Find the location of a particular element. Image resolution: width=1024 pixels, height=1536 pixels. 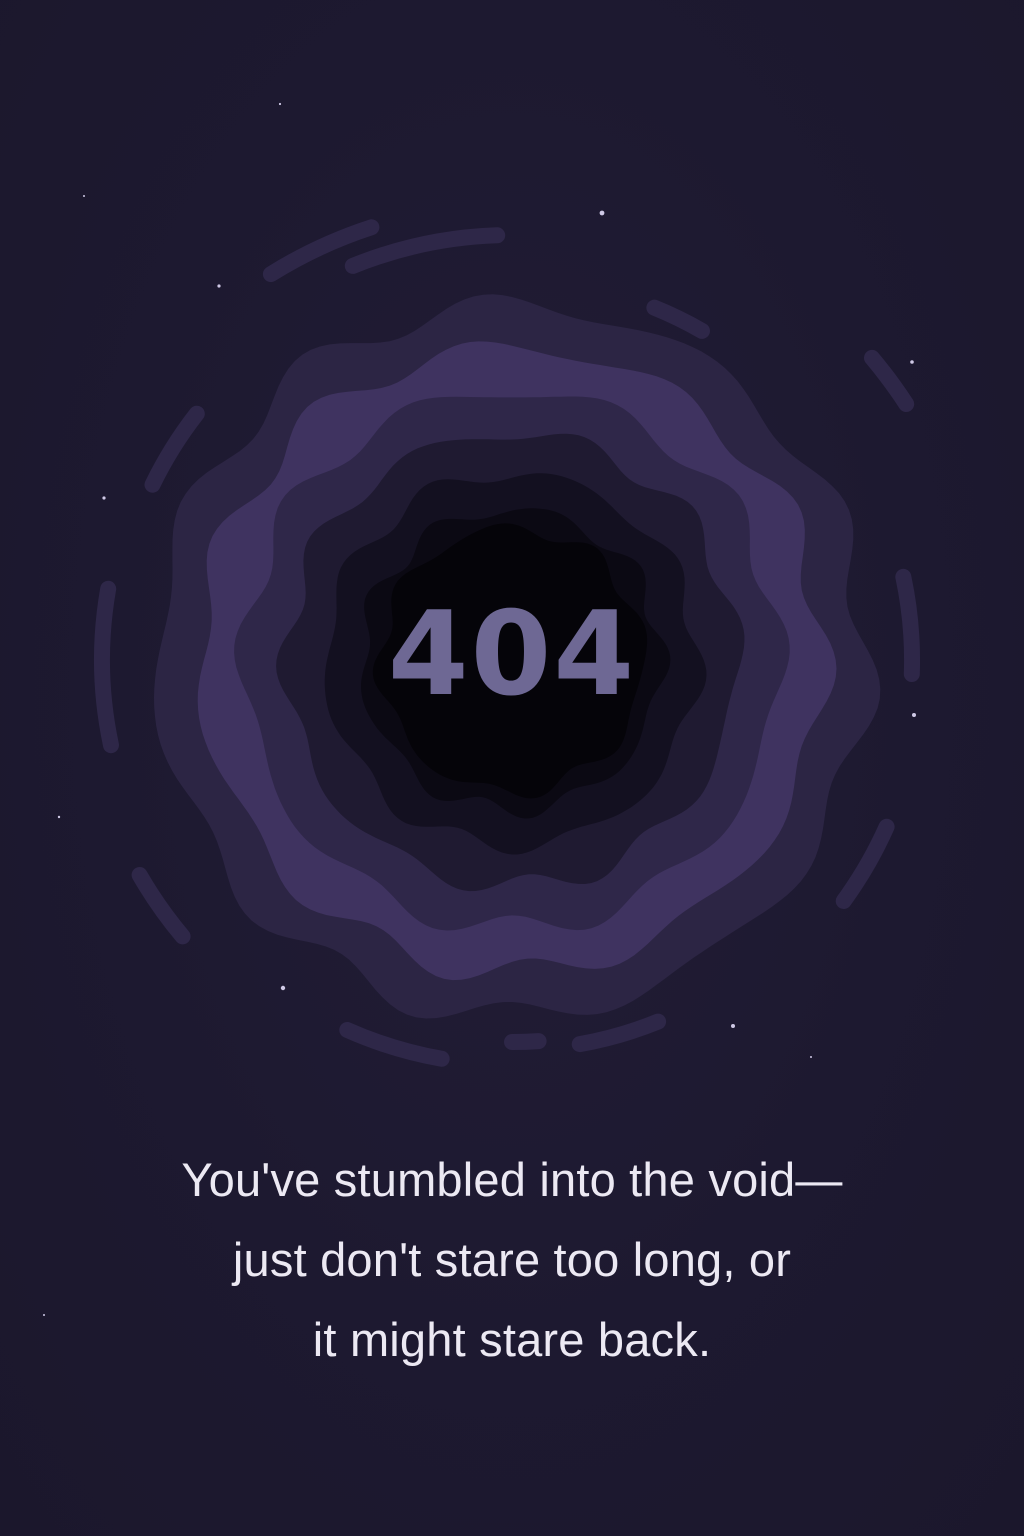

error-code: 404 is located at coordinates (512, 654).